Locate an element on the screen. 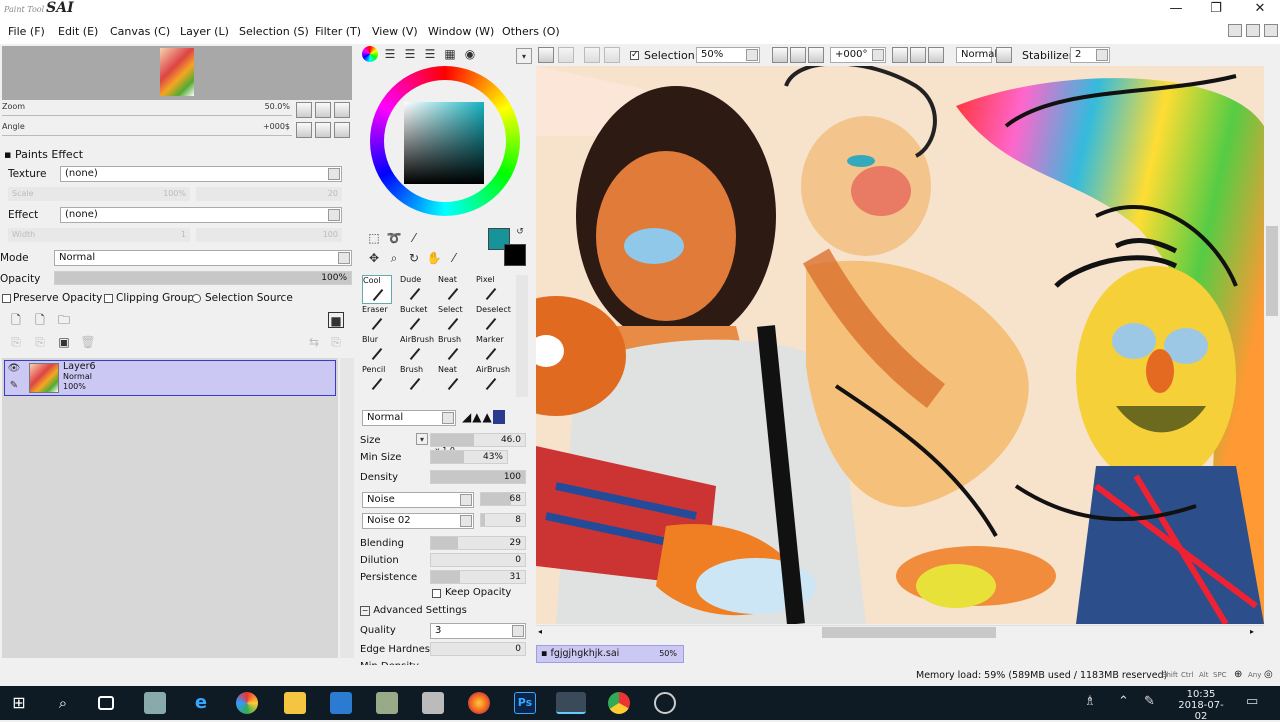 The width and height of the screenshot is (1280, 722). file-explorer-icon is located at coordinates (295, 703).